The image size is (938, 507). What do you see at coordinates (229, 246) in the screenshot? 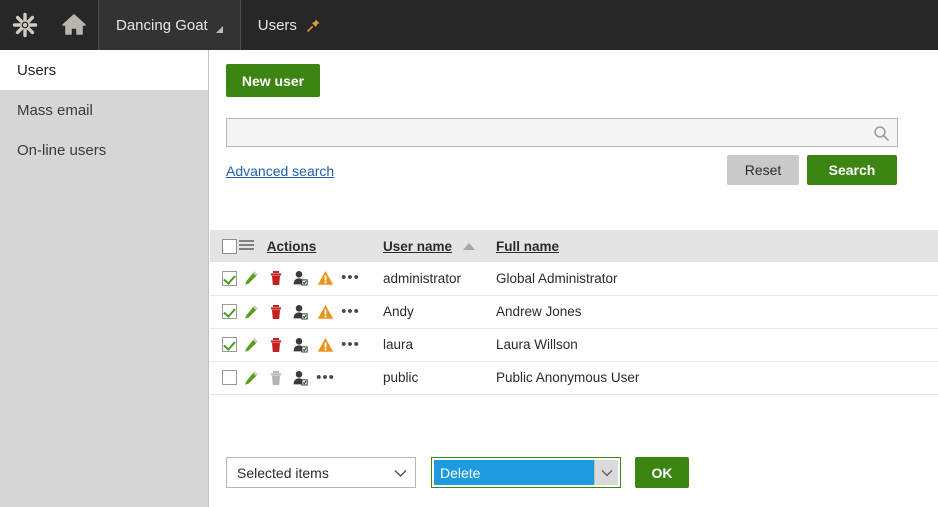
I see `select-all-checkbox` at bounding box center [229, 246].